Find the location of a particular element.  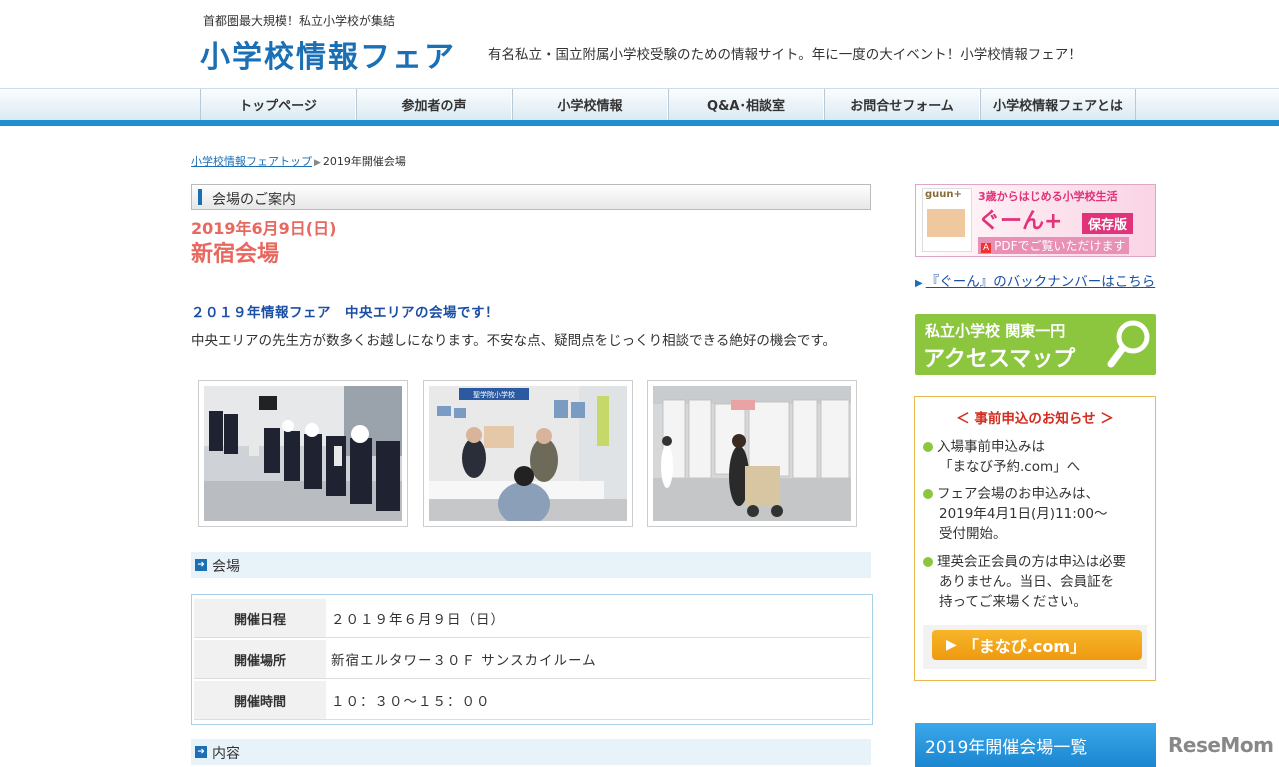

backnumber-link-text: 『ぐーん』のバックナンバーはこちら is located at coordinates (1041, 282).